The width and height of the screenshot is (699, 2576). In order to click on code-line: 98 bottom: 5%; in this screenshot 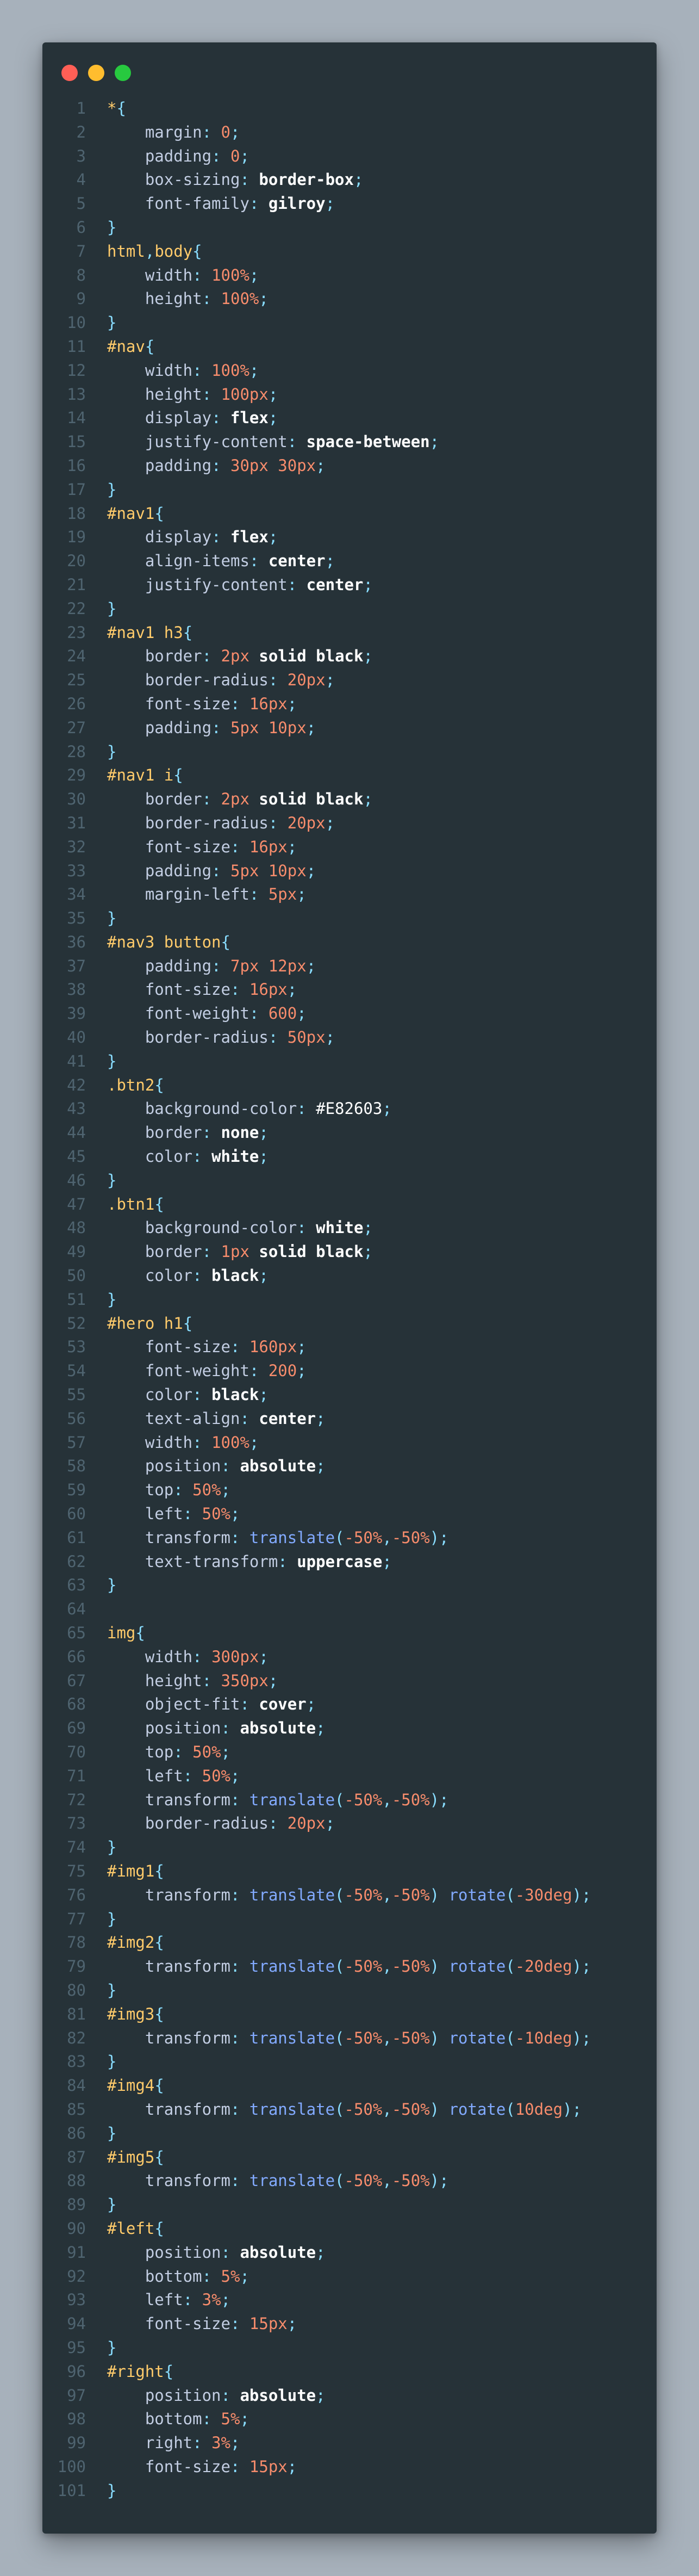, I will do `click(349, 2419)`.